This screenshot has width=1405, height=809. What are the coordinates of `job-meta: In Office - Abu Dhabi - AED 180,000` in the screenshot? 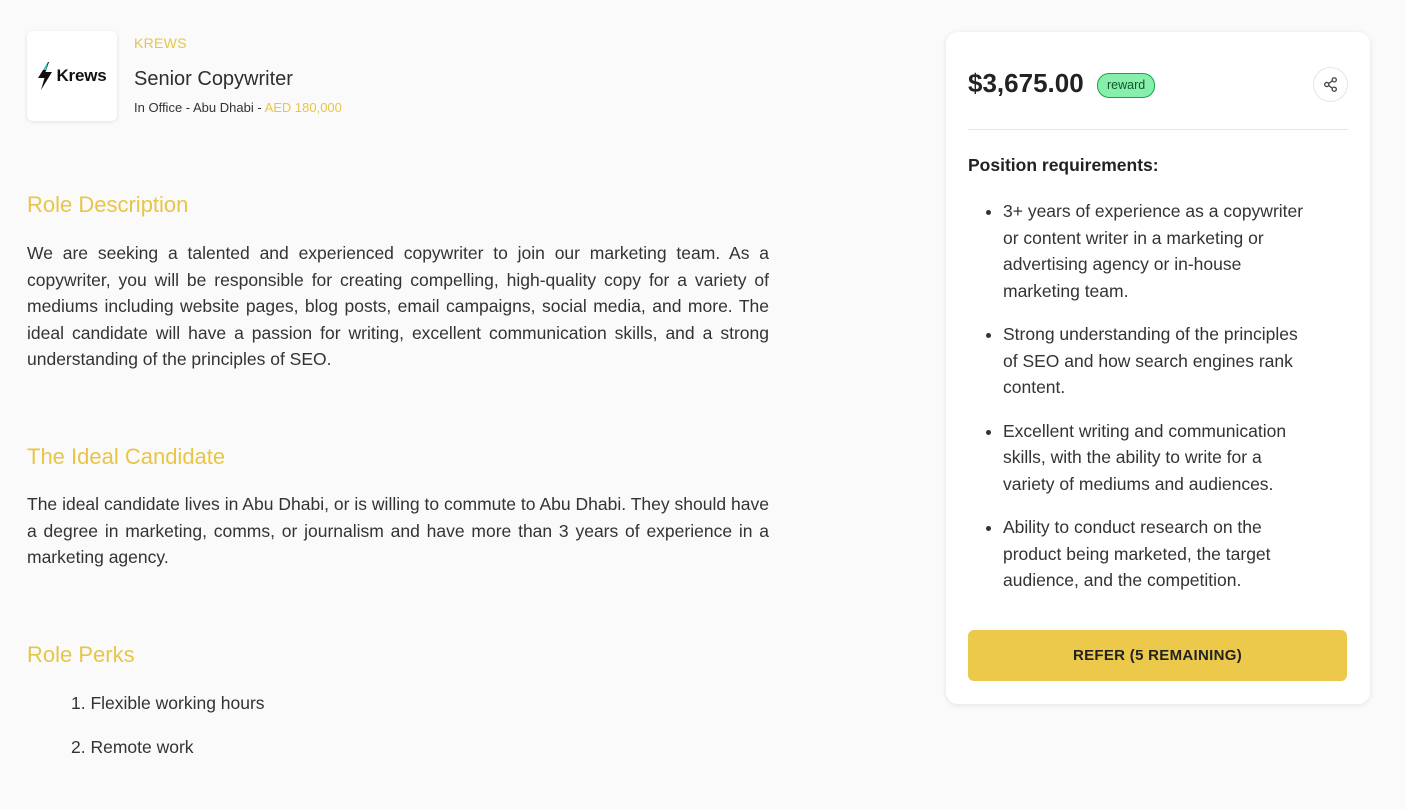 It's located at (238, 107).